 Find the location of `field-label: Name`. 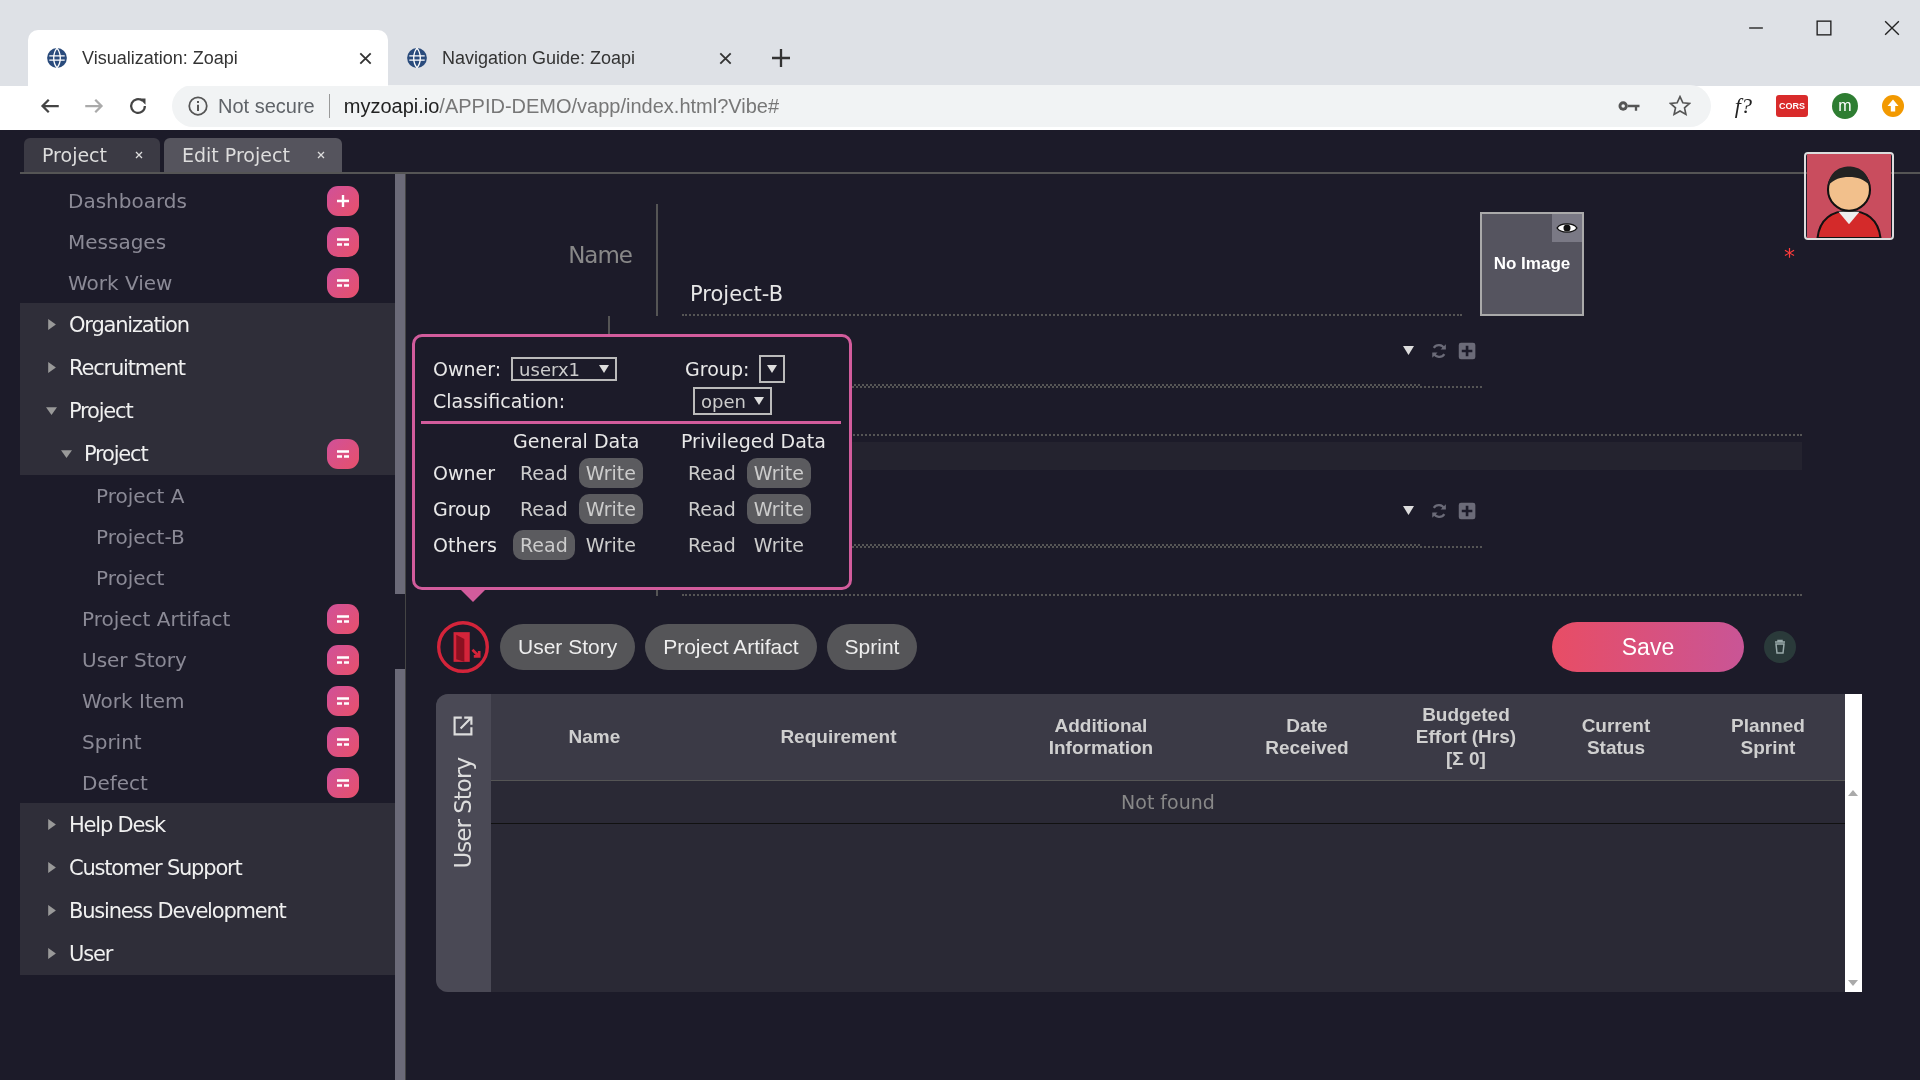

field-label: Name is located at coordinates (547, 260).